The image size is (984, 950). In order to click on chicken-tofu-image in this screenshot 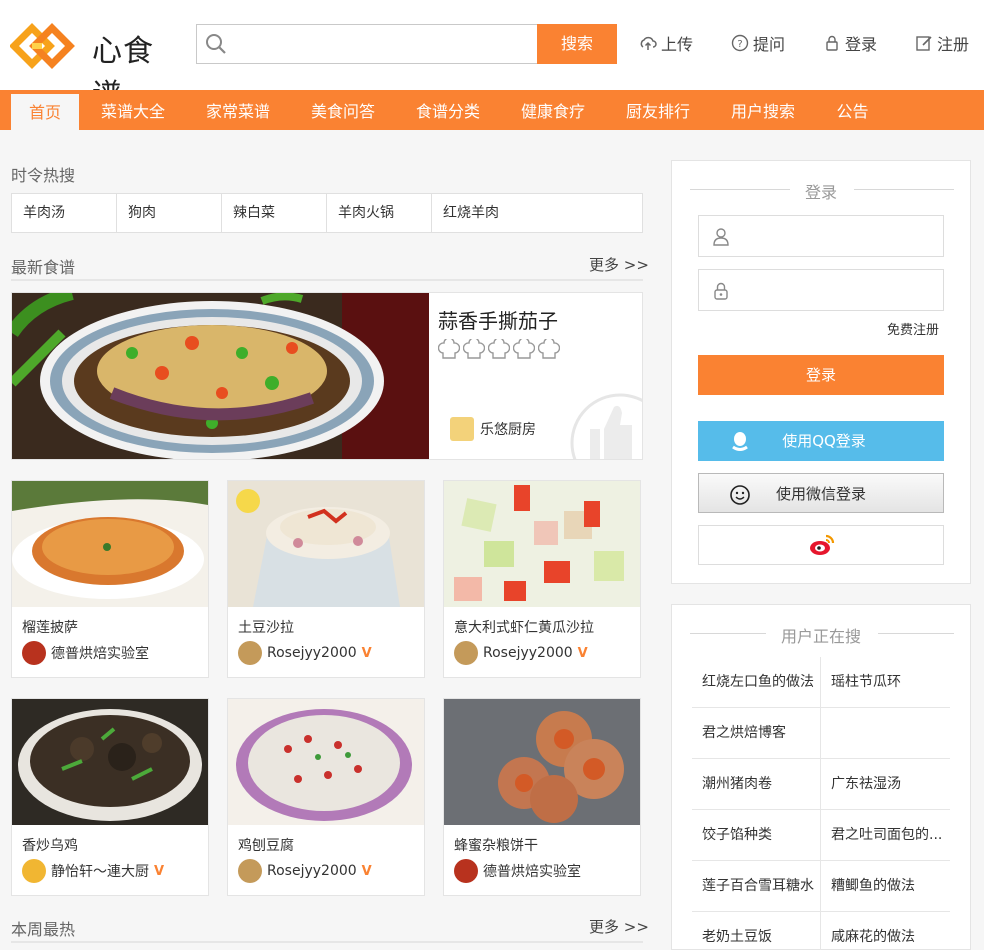, I will do `click(326, 762)`.